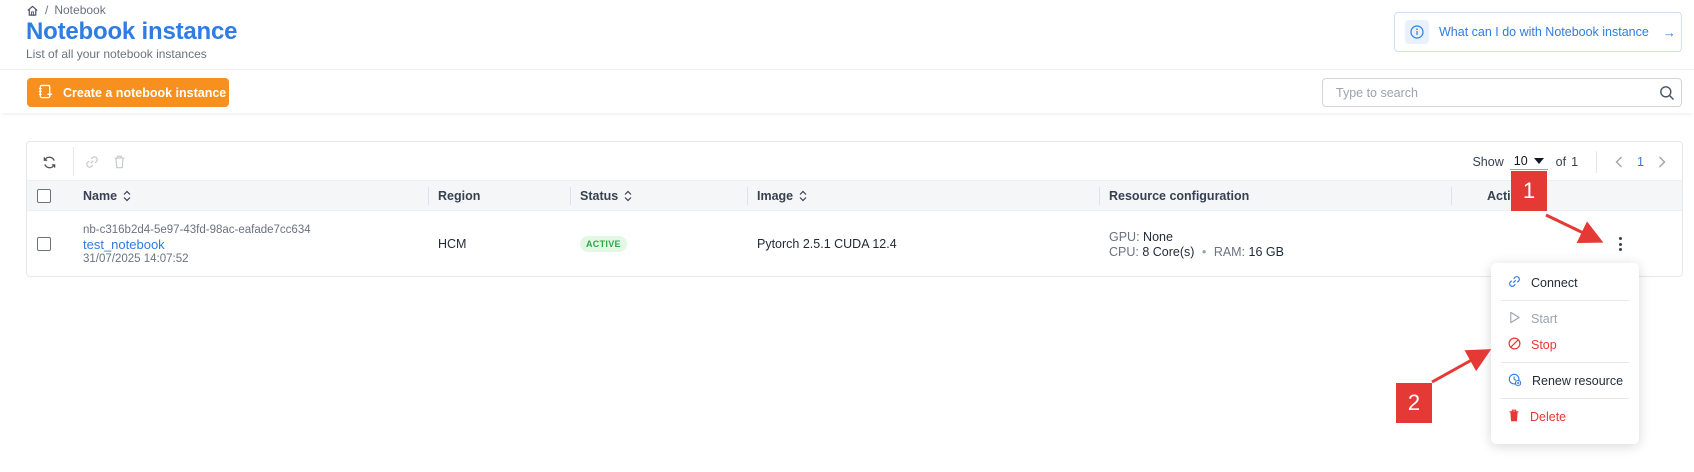 The height and width of the screenshot is (472, 1694). Describe the element at coordinates (1488, 162) in the screenshot. I see `show-label: Show` at that location.